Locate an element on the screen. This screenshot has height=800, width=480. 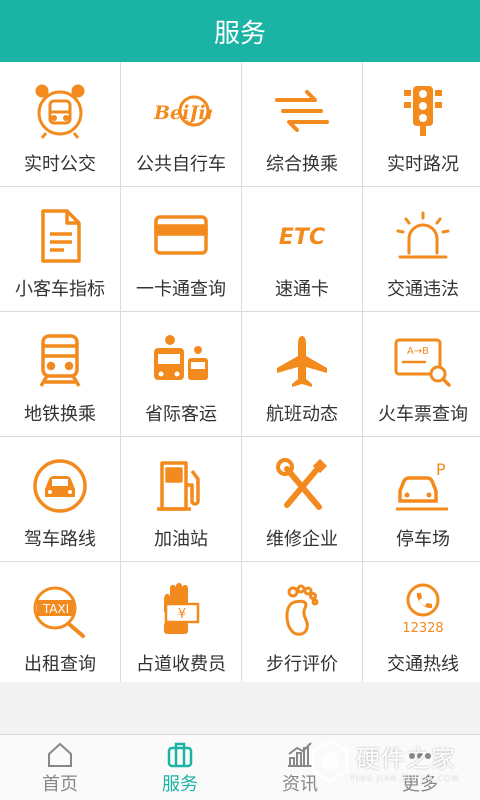
service-walking-rating: 步行评价 is located at coordinates (302, 624).